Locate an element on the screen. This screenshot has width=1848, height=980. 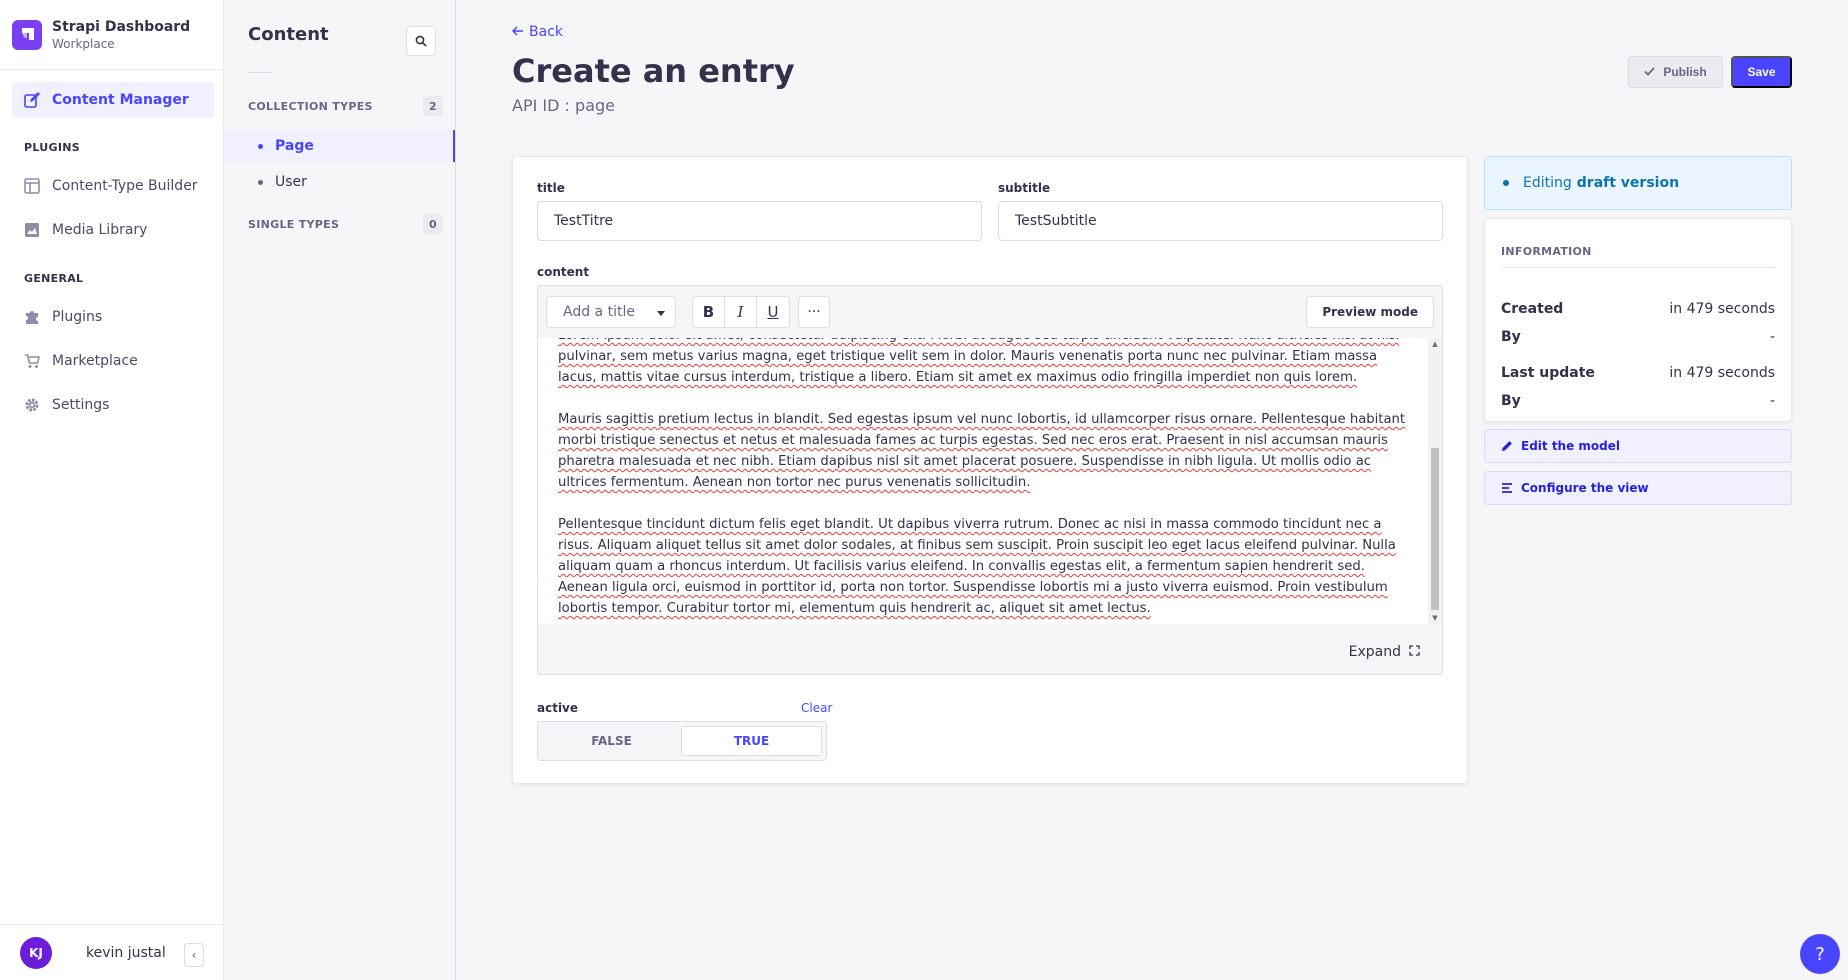
subtitle-input: TestSubtitle is located at coordinates (1220, 221).